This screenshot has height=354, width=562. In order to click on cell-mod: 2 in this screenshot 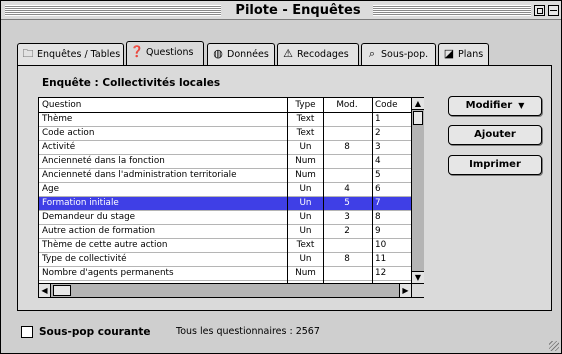, I will do `click(347, 231)`.